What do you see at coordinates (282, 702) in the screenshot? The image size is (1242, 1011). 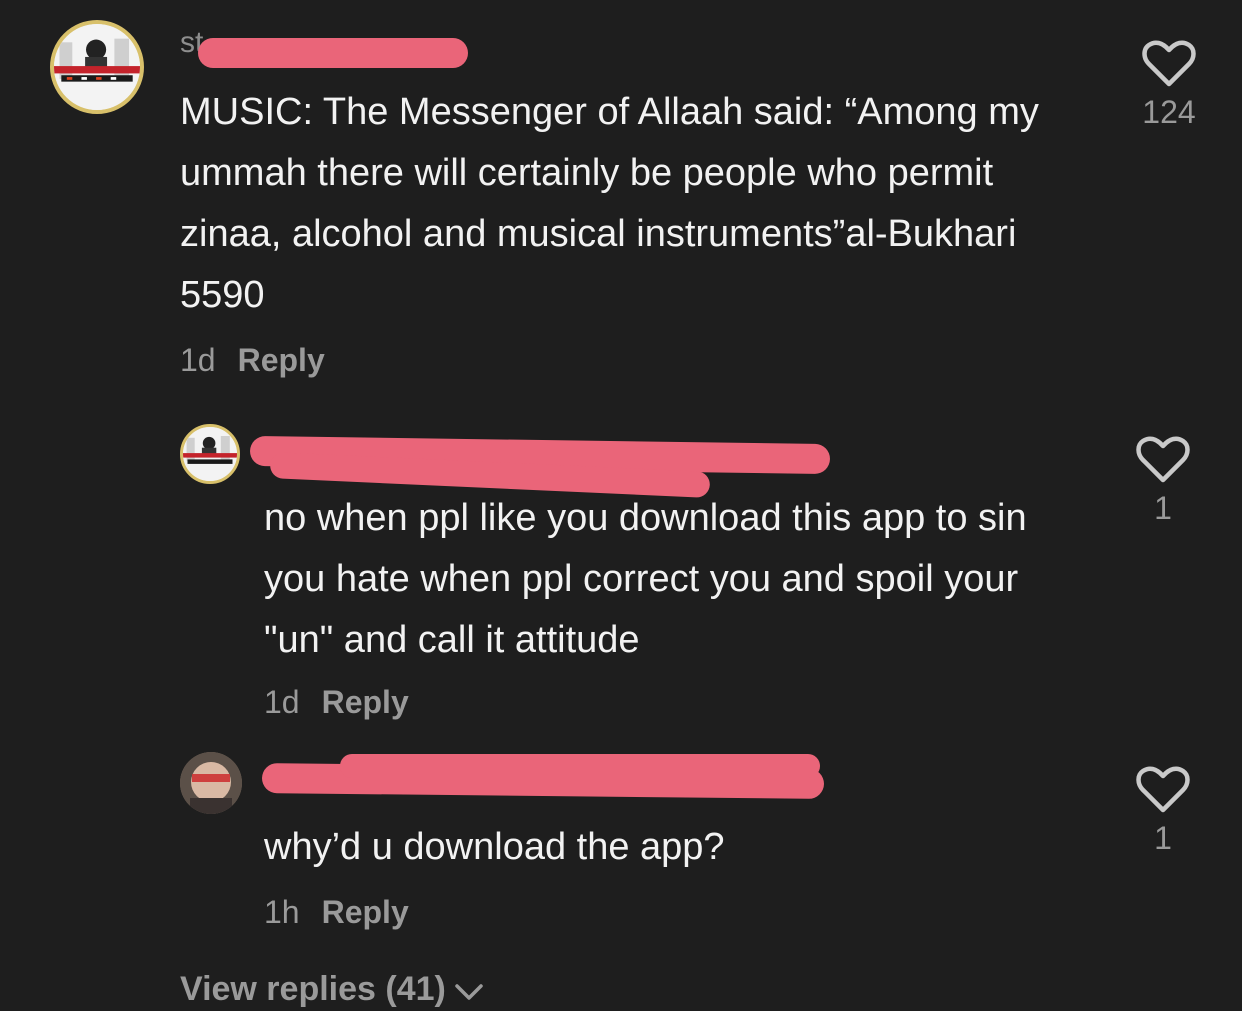 I see `reply-time: 1d` at bounding box center [282, 702].